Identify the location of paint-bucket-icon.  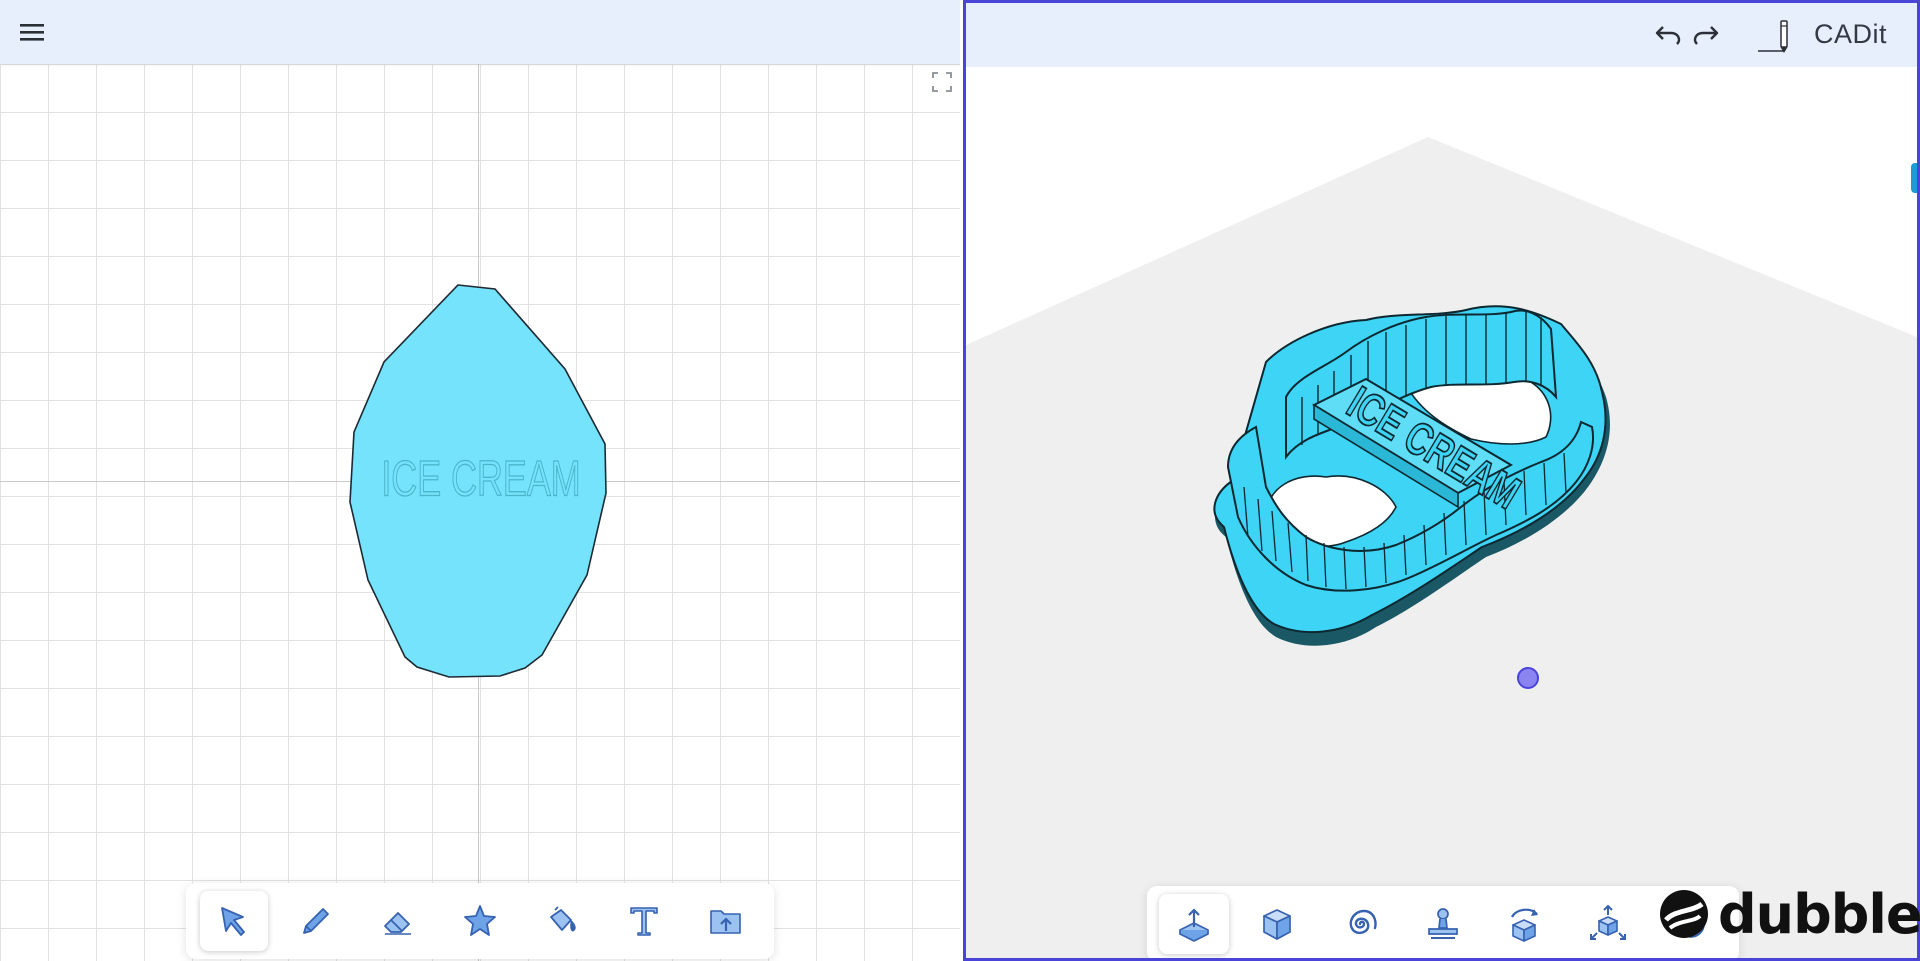
(562, 919).